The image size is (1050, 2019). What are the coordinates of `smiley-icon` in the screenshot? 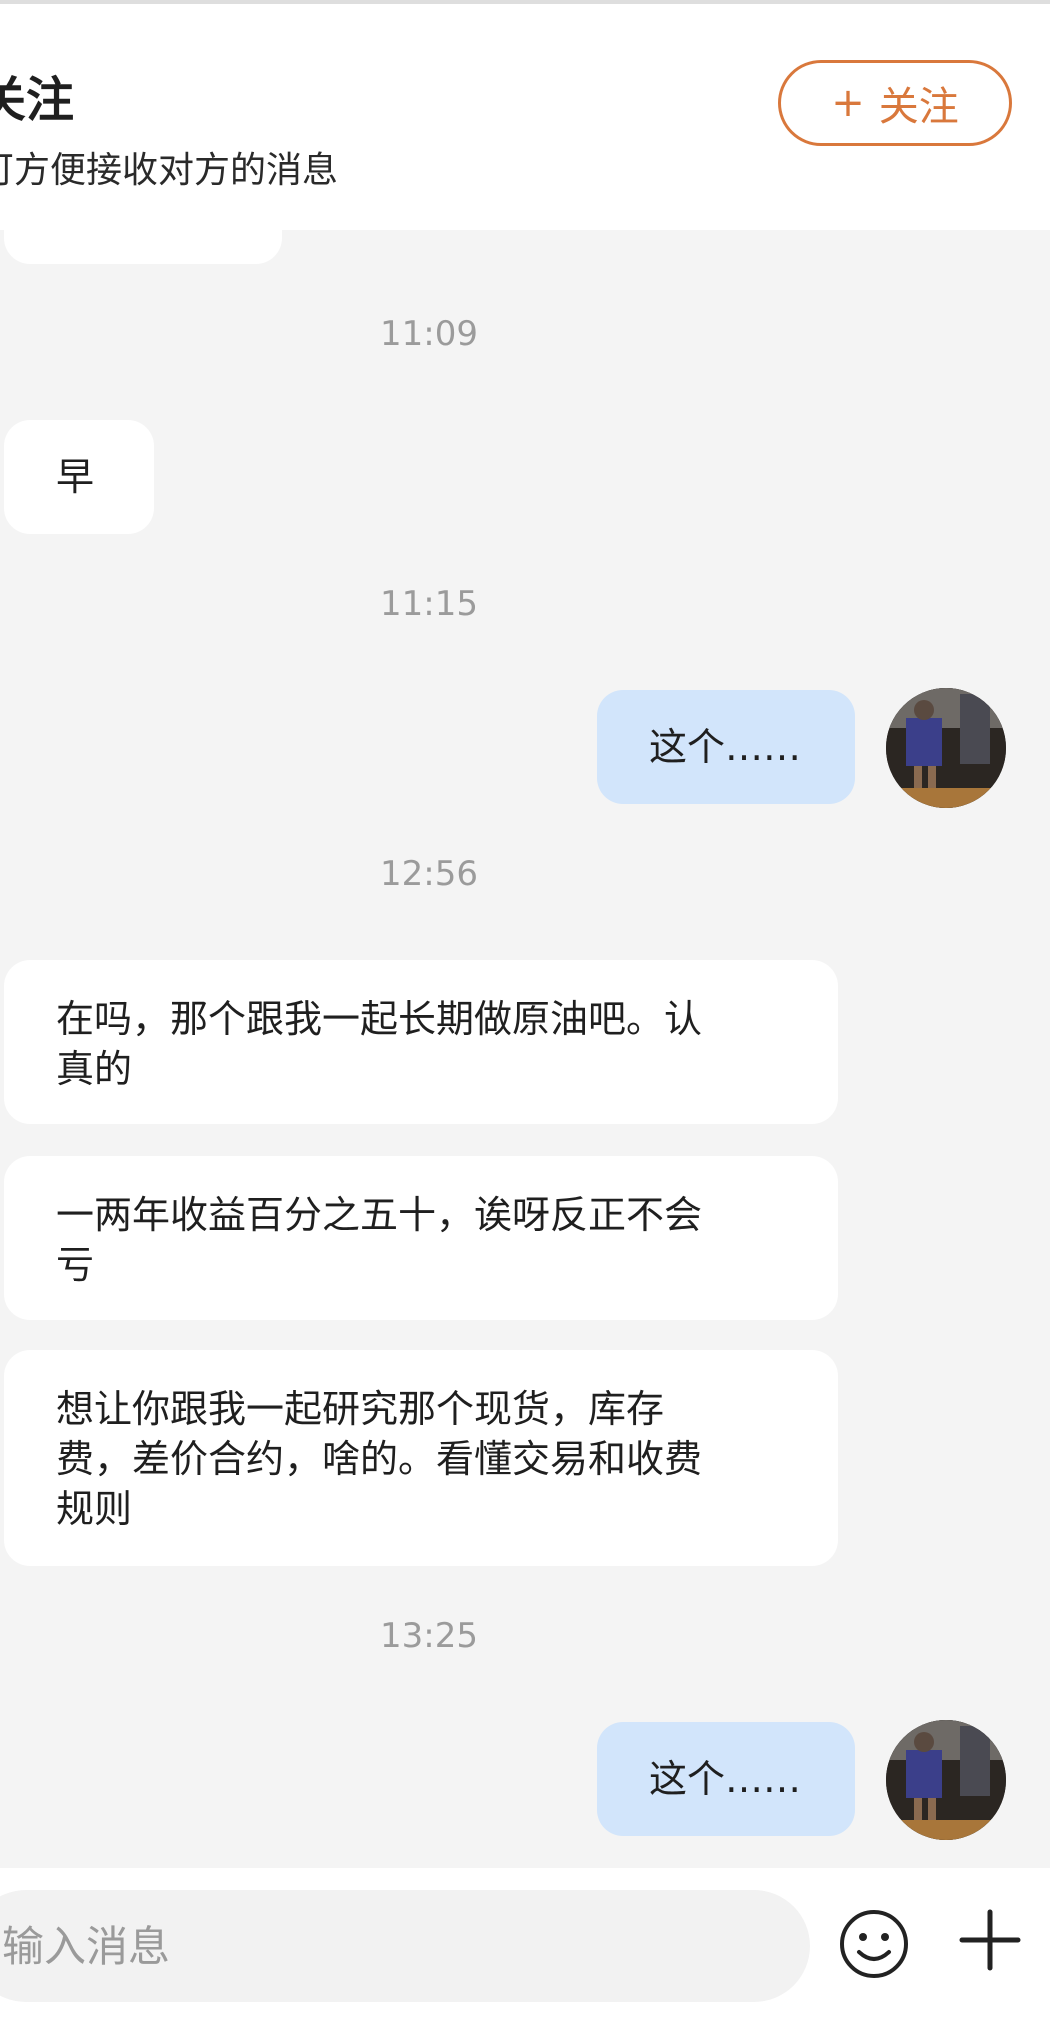 It's located at (874, 1944).